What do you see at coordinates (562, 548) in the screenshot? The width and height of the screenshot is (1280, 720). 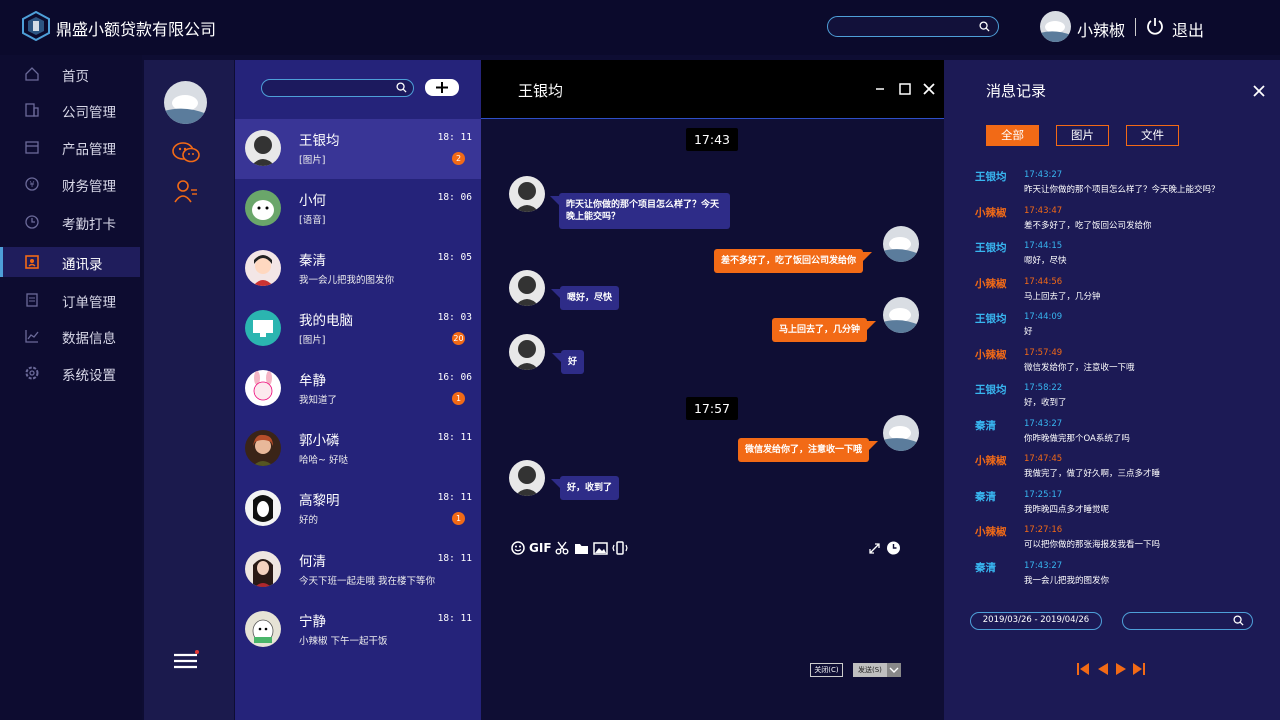 I see `scissors-icon` at bounding box center [562, 548].